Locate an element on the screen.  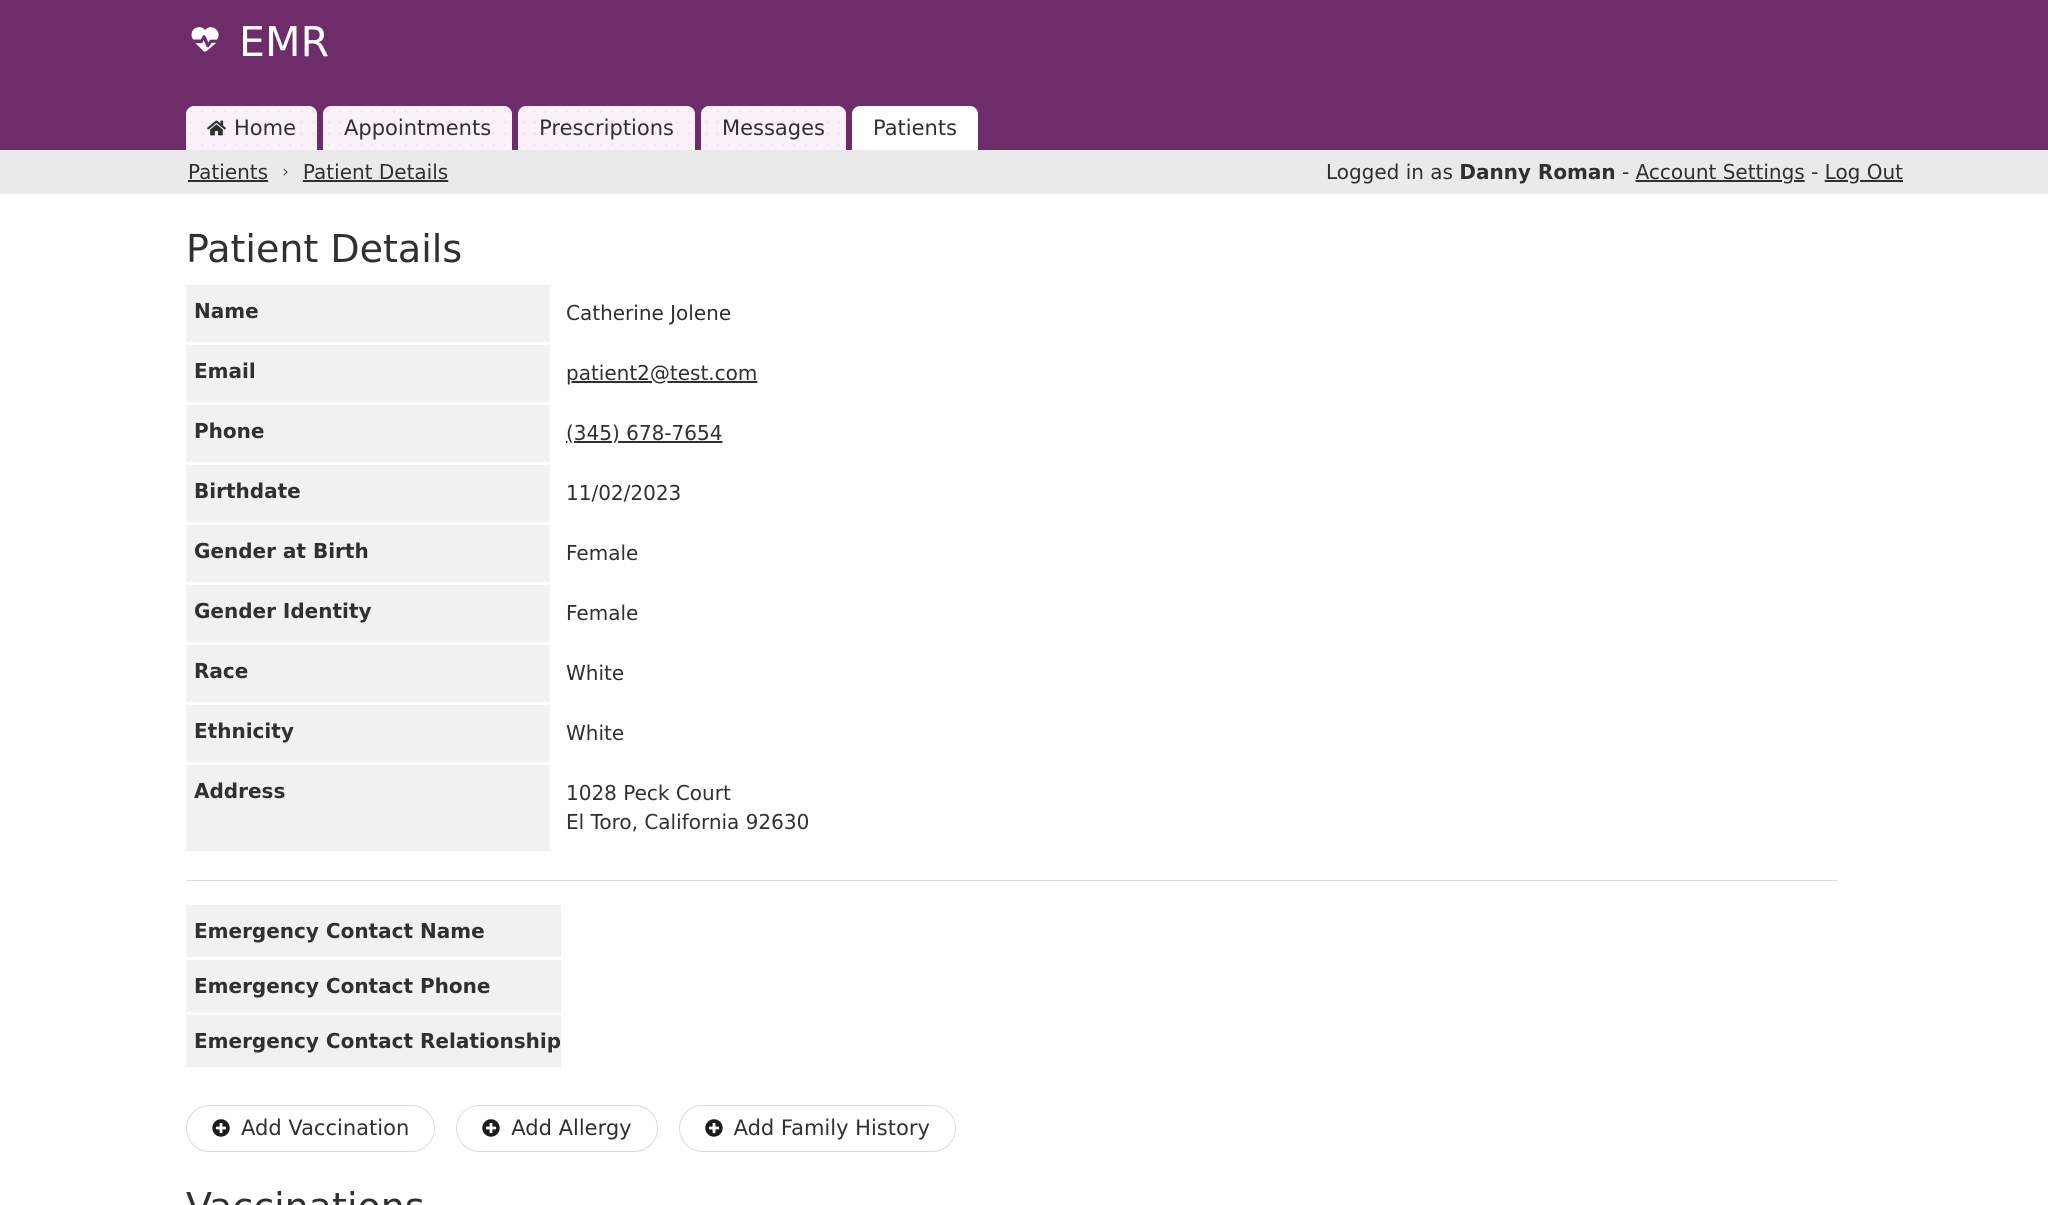
tab-home: Home is located at coordinates (252, 128).